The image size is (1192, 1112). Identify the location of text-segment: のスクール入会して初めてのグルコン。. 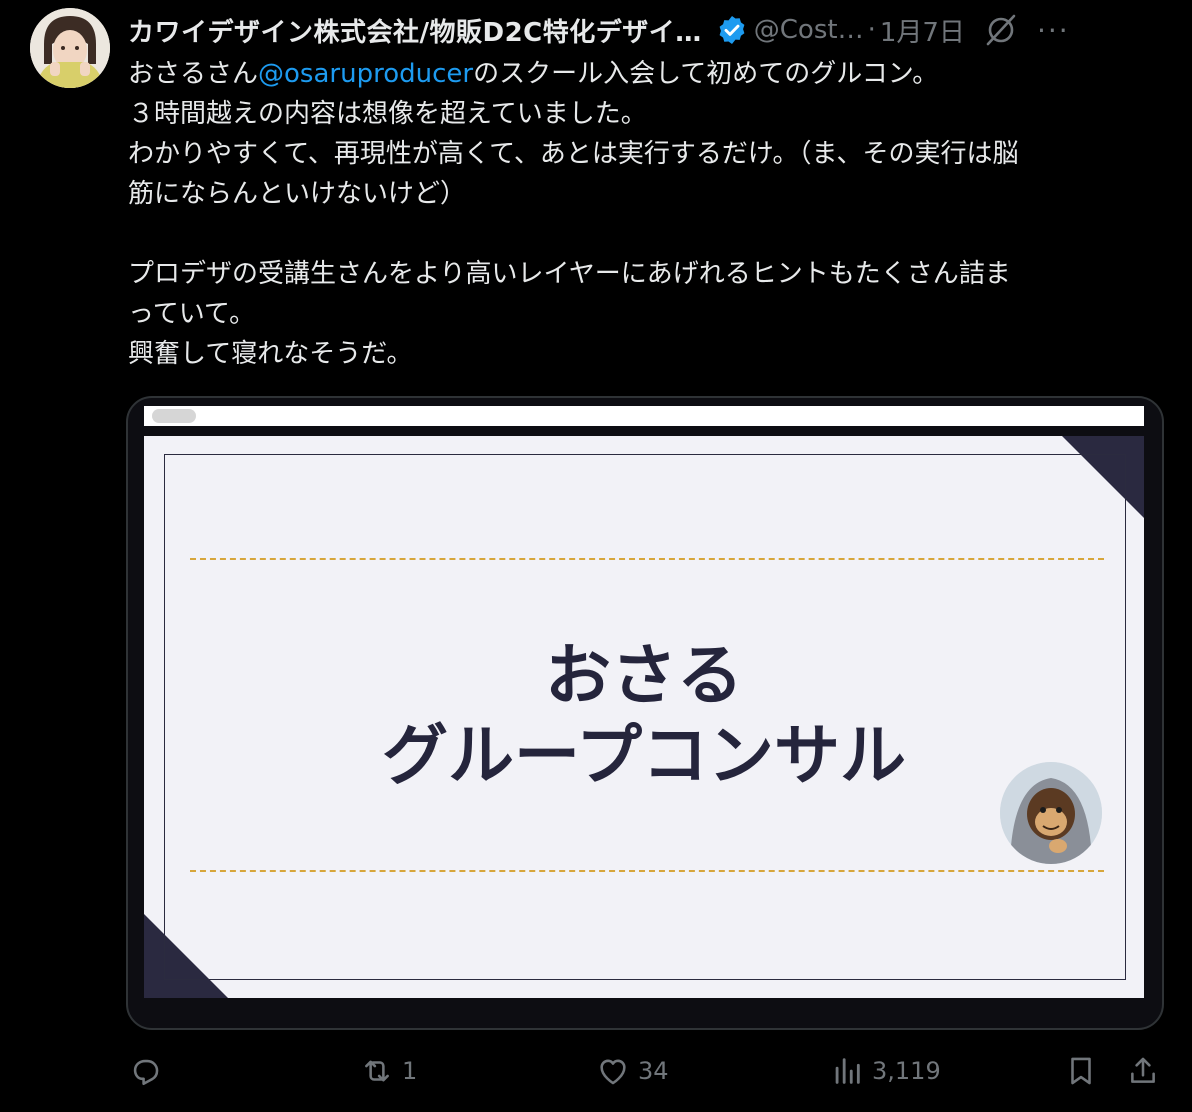
(706, 74).